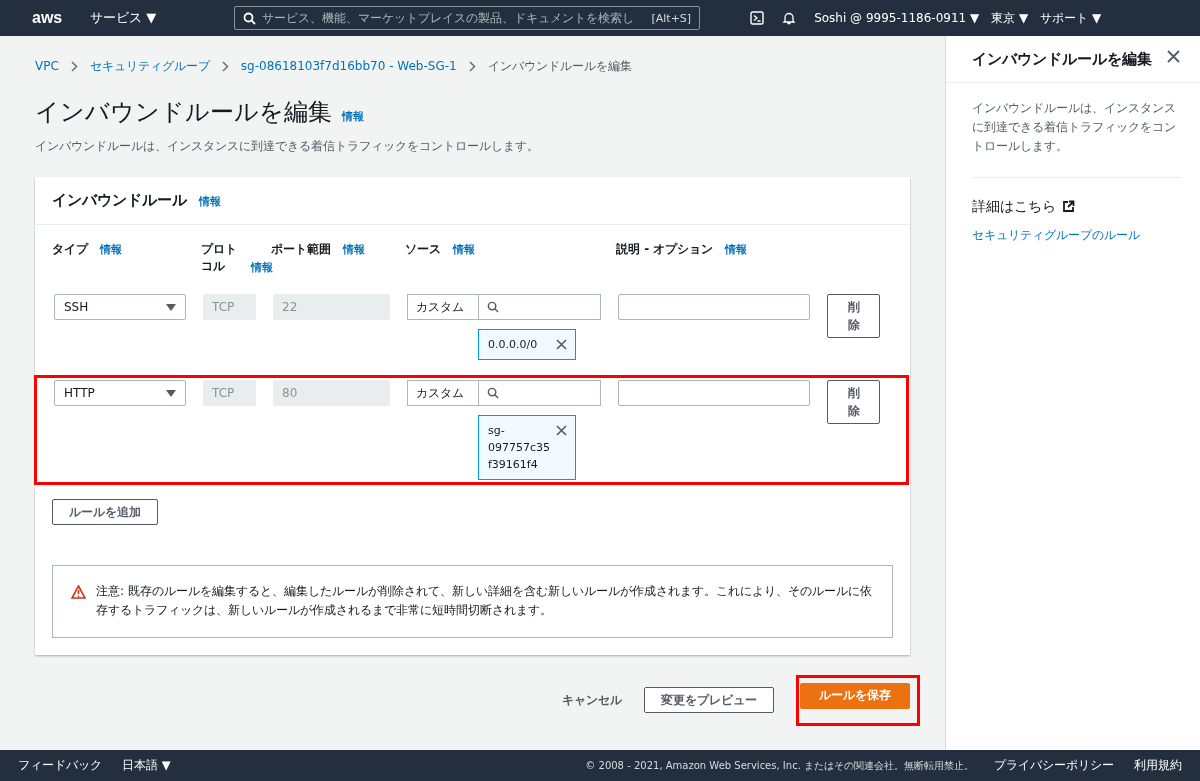 Image resolution: width=1200 pixels, height=781 pixels. What do you see at coordinates (183, 112) in the screenshot?
I see `page-title: インバウンドルールを編集` at bounding box center [183, 112].